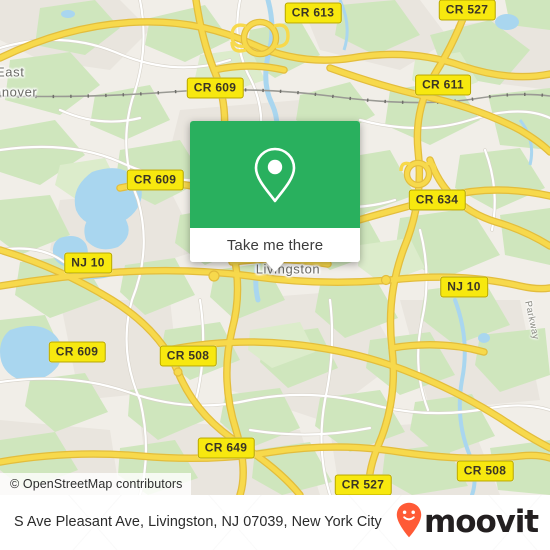  Describe the element at coordinates (12, 72) in the screenshot. I see `place-label-east-hanover-line1: East` at that location.